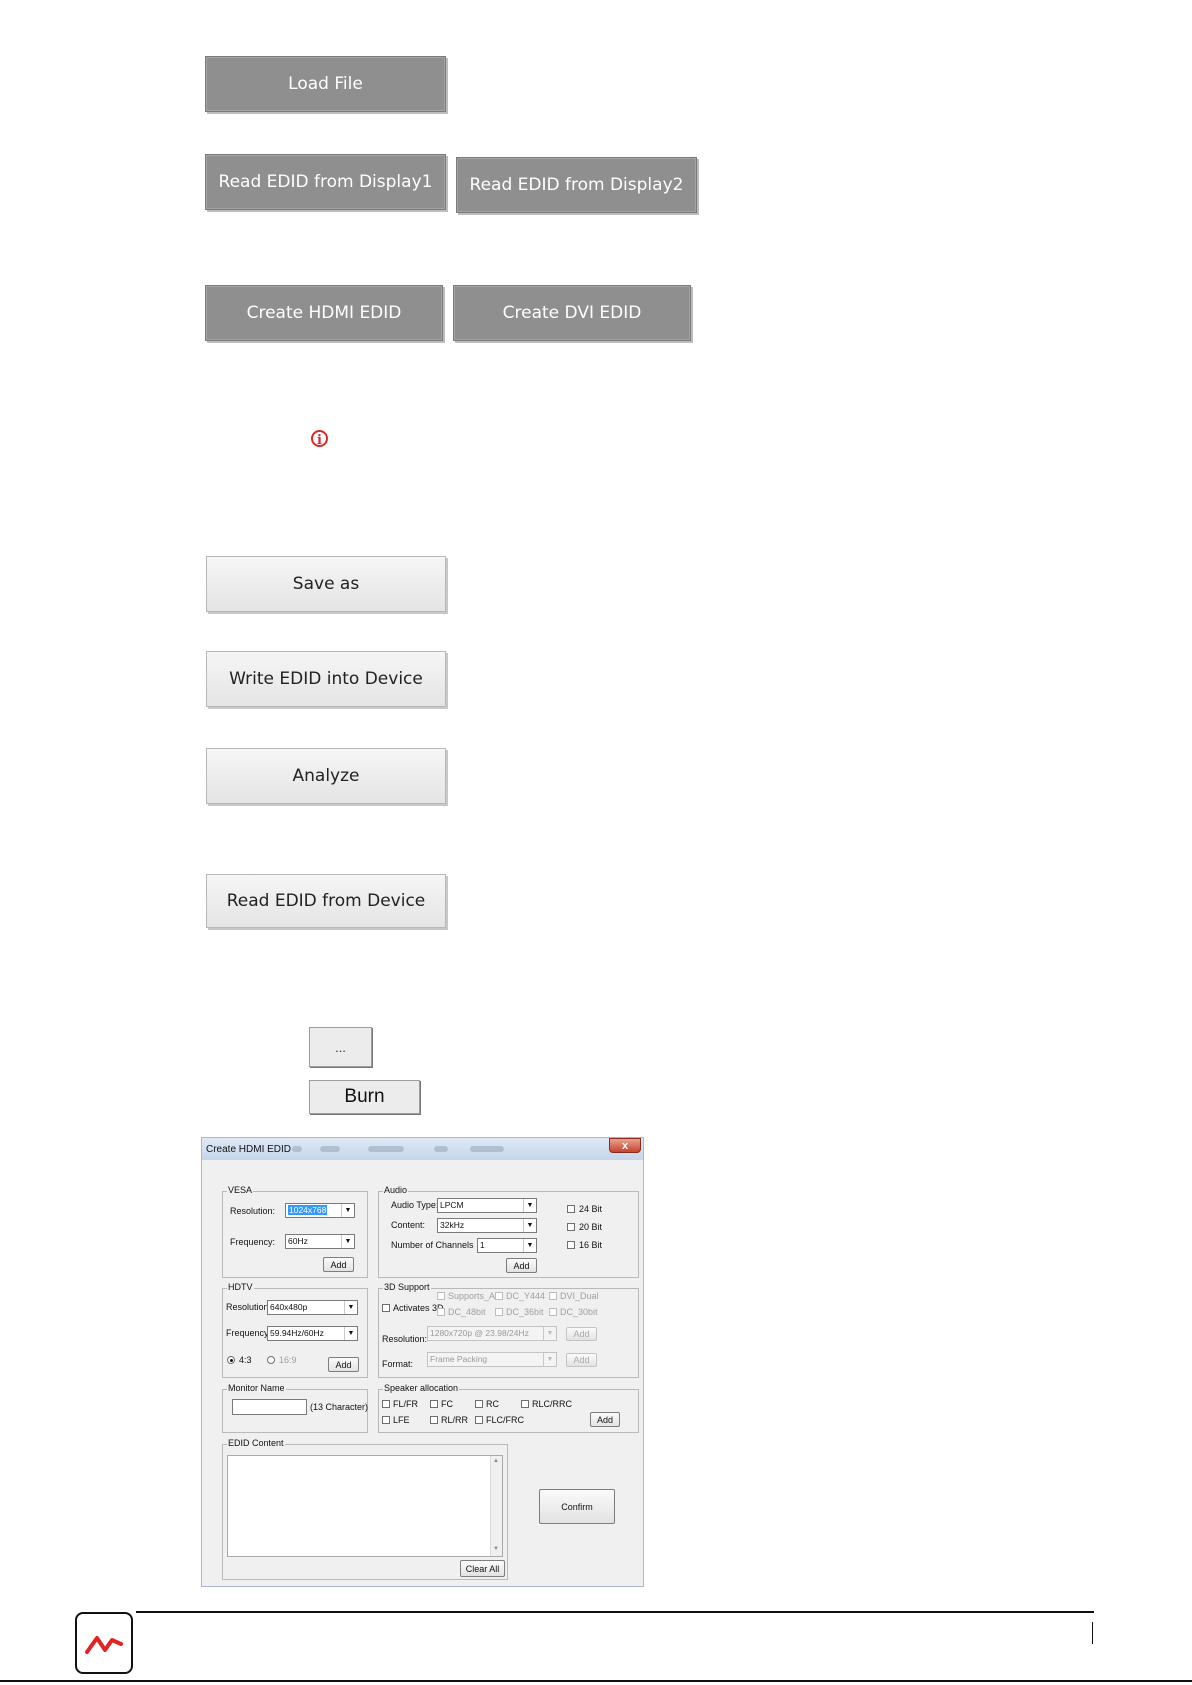  Describe the element at coordinates (482, 1568) in the screenshot. I see `clear-all-button: Clear All` at that location.